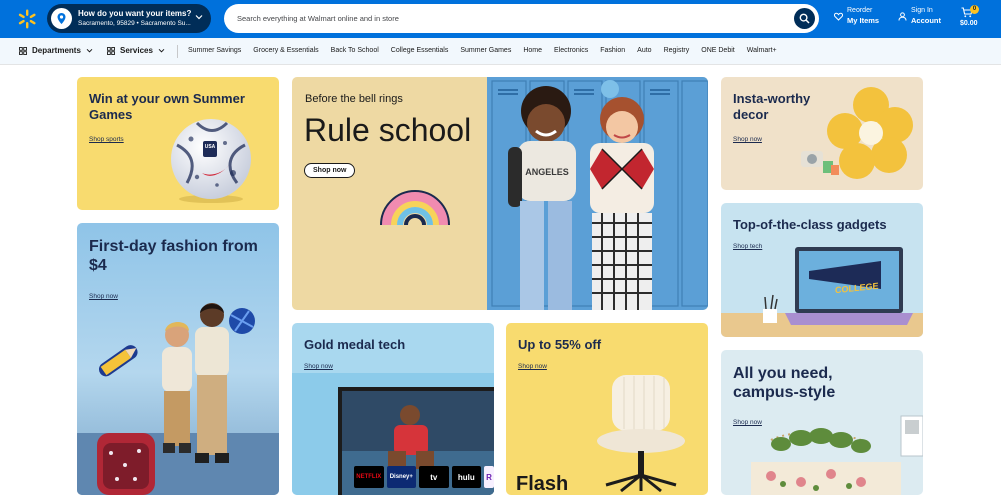  What do you see at coordinates (532, 366) in the screenshot?
I see `chairs-shop-now-link: Shop now` at bounding box center [532, 366].